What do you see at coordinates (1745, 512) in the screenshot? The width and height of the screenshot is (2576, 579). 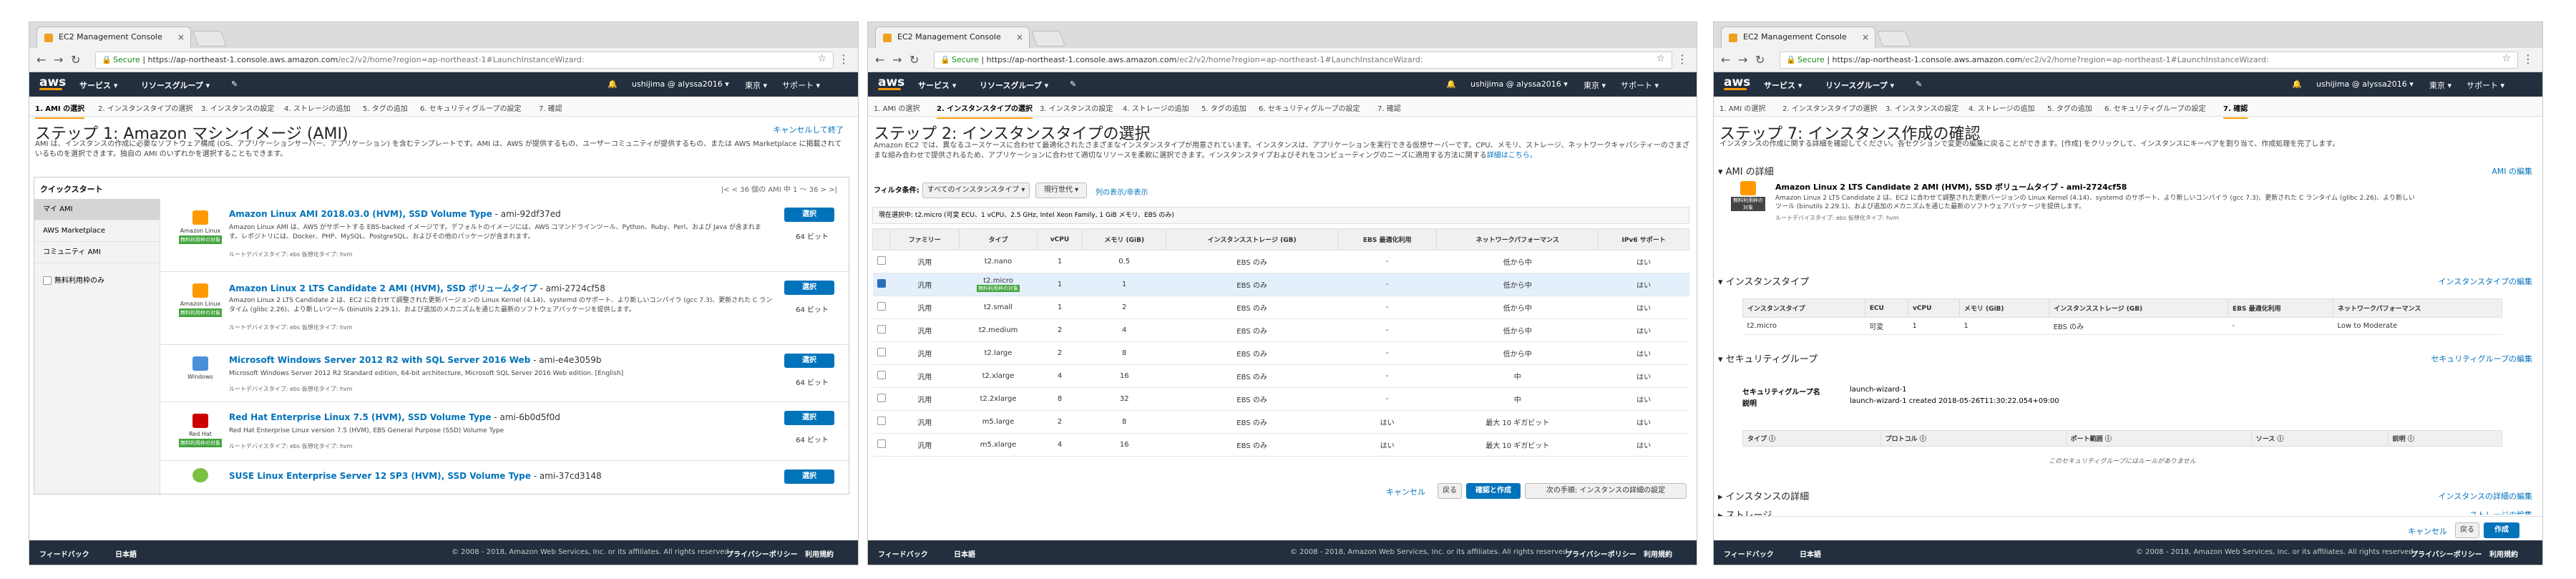 I see `storage-section-toggle: ▸ ストレージ` at bounding box center [1745, 512].